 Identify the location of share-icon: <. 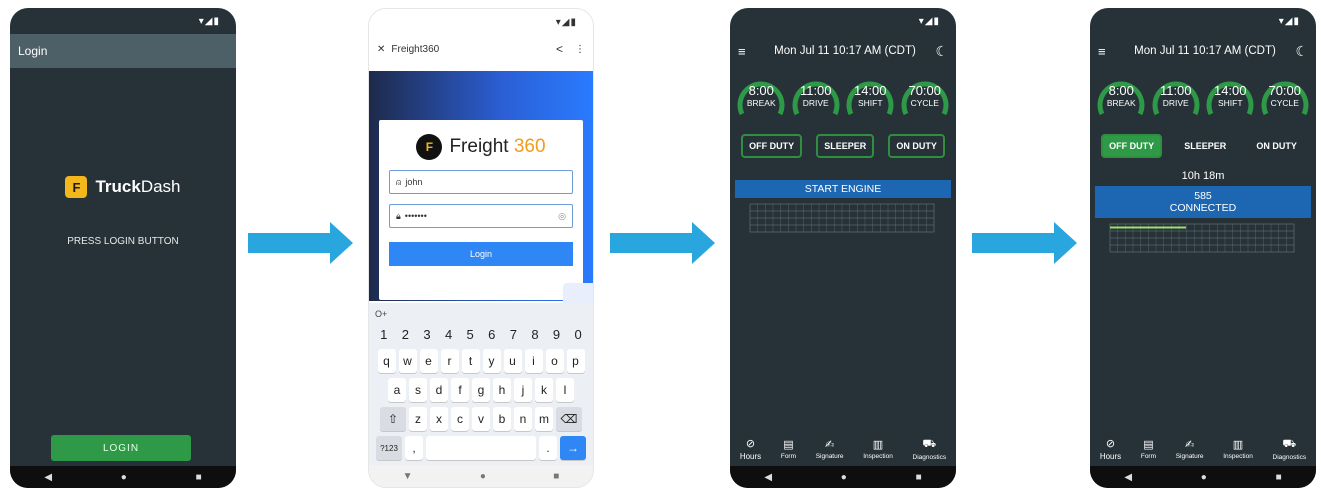
(559, 49).